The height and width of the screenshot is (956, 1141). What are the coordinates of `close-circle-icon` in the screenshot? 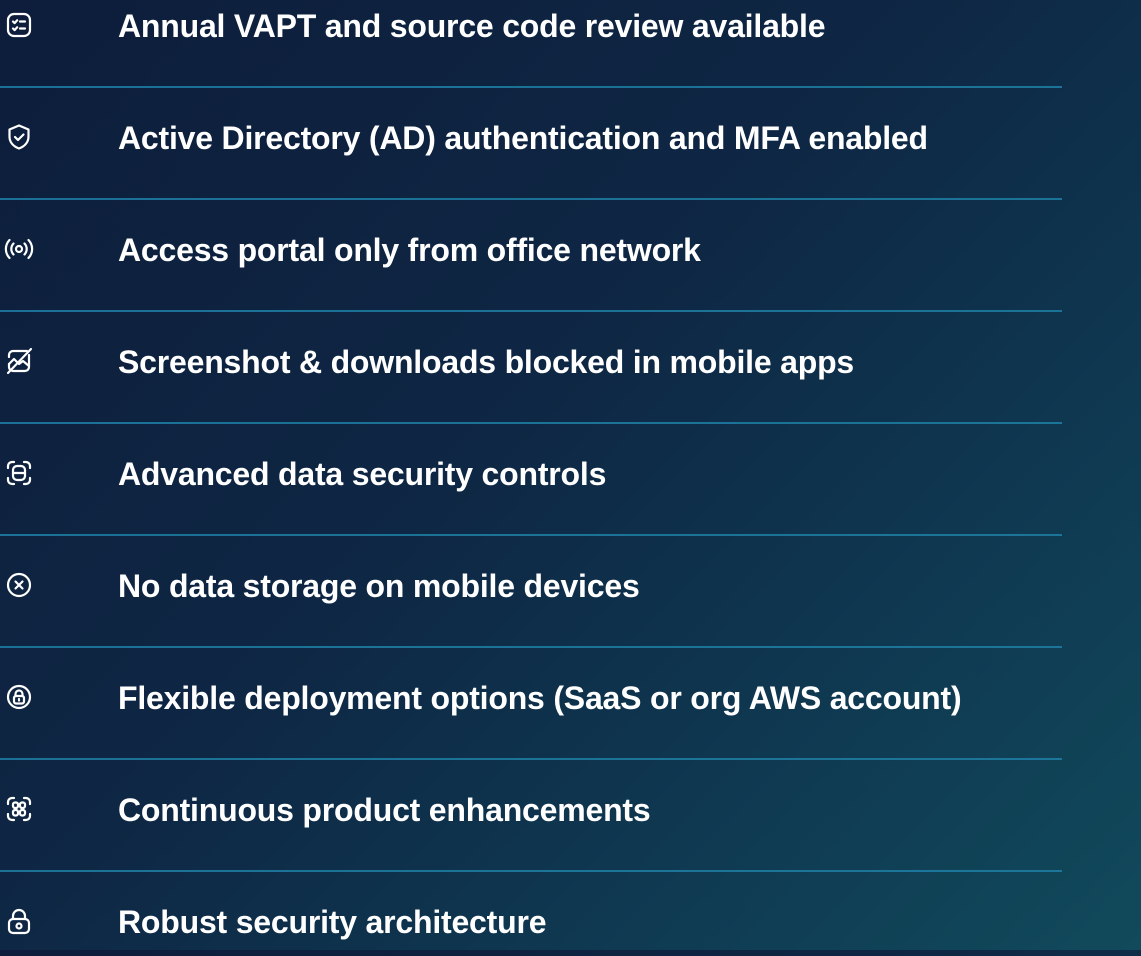 It's located at (19, 585).